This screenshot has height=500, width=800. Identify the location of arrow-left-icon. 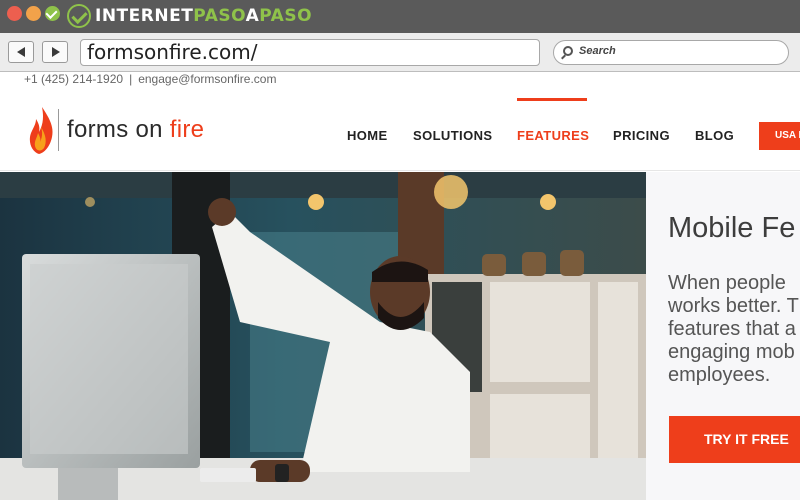
(21, 52).